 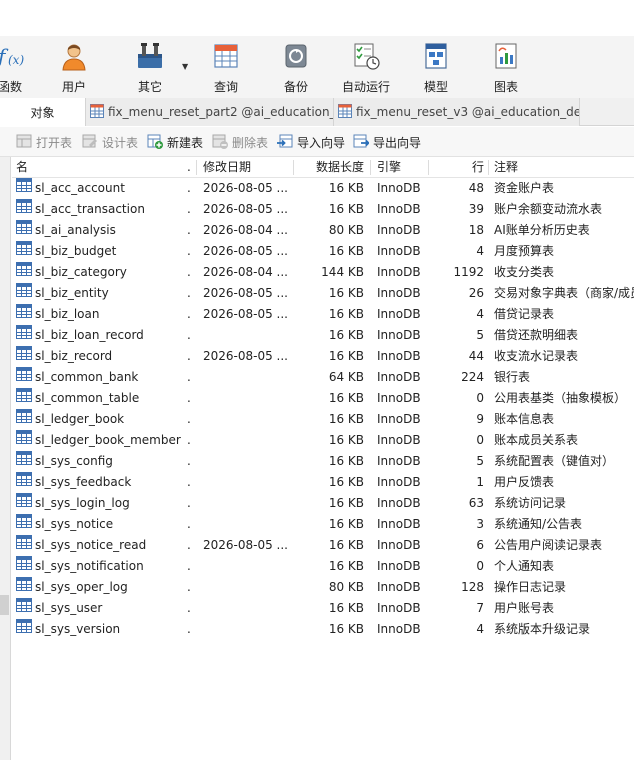 What do you see at coordinates (346, 587) in the screenshot?
I see `table-size-cell: 80 KB` at bounding box center [346, 587].